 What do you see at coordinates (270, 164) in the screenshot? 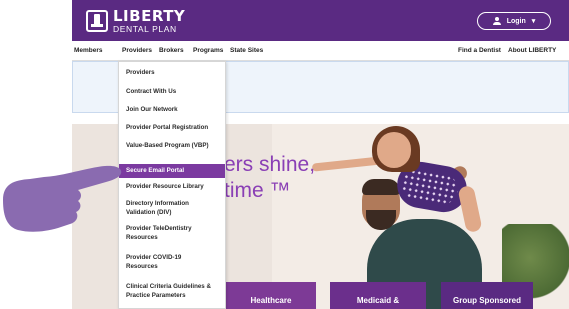
I see `hero-headline-line1: ers shine,` at bounding box center [270, 164].